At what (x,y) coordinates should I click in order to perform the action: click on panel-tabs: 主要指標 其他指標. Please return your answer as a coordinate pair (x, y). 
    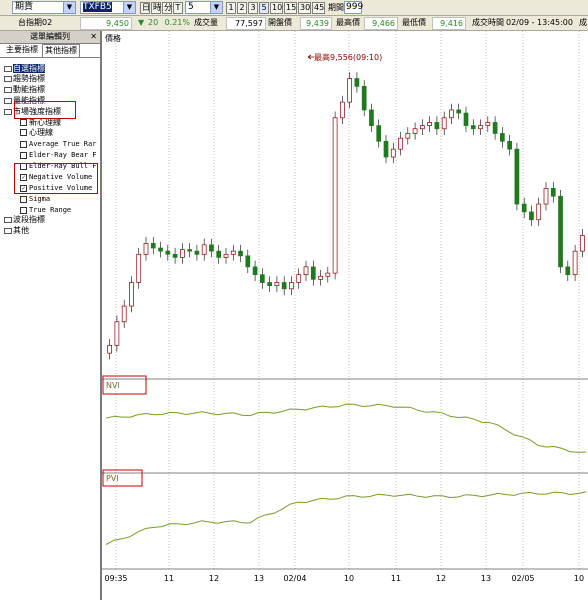
    Looking at the image, I should click on (50, 51).